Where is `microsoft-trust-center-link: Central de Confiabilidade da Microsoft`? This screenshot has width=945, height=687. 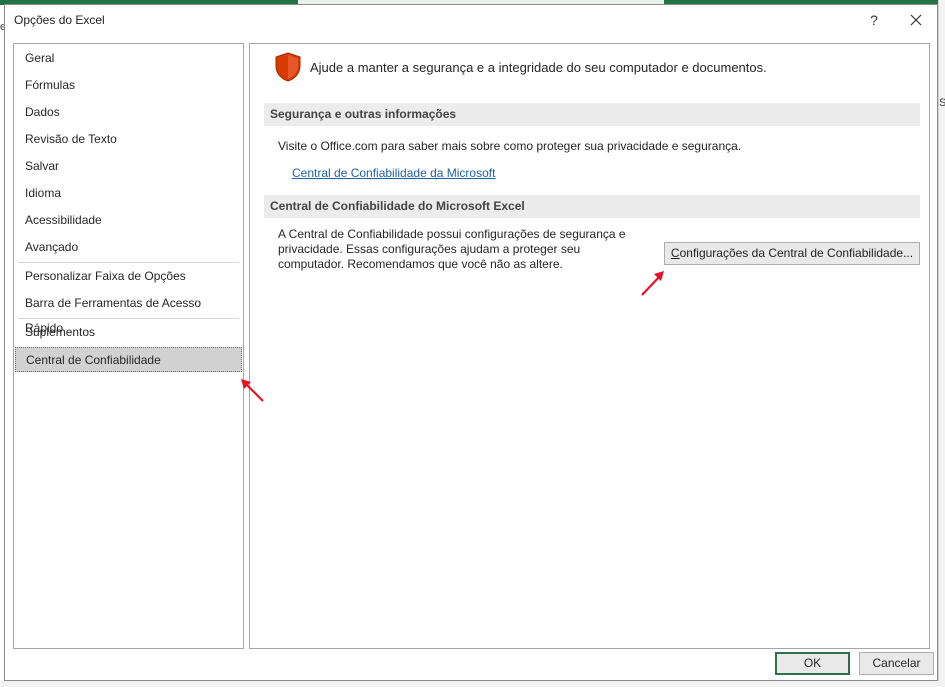 microsoft-trust-center-link: Central de Confiabilidade da Microsoft is located at coordinates (393, 173).